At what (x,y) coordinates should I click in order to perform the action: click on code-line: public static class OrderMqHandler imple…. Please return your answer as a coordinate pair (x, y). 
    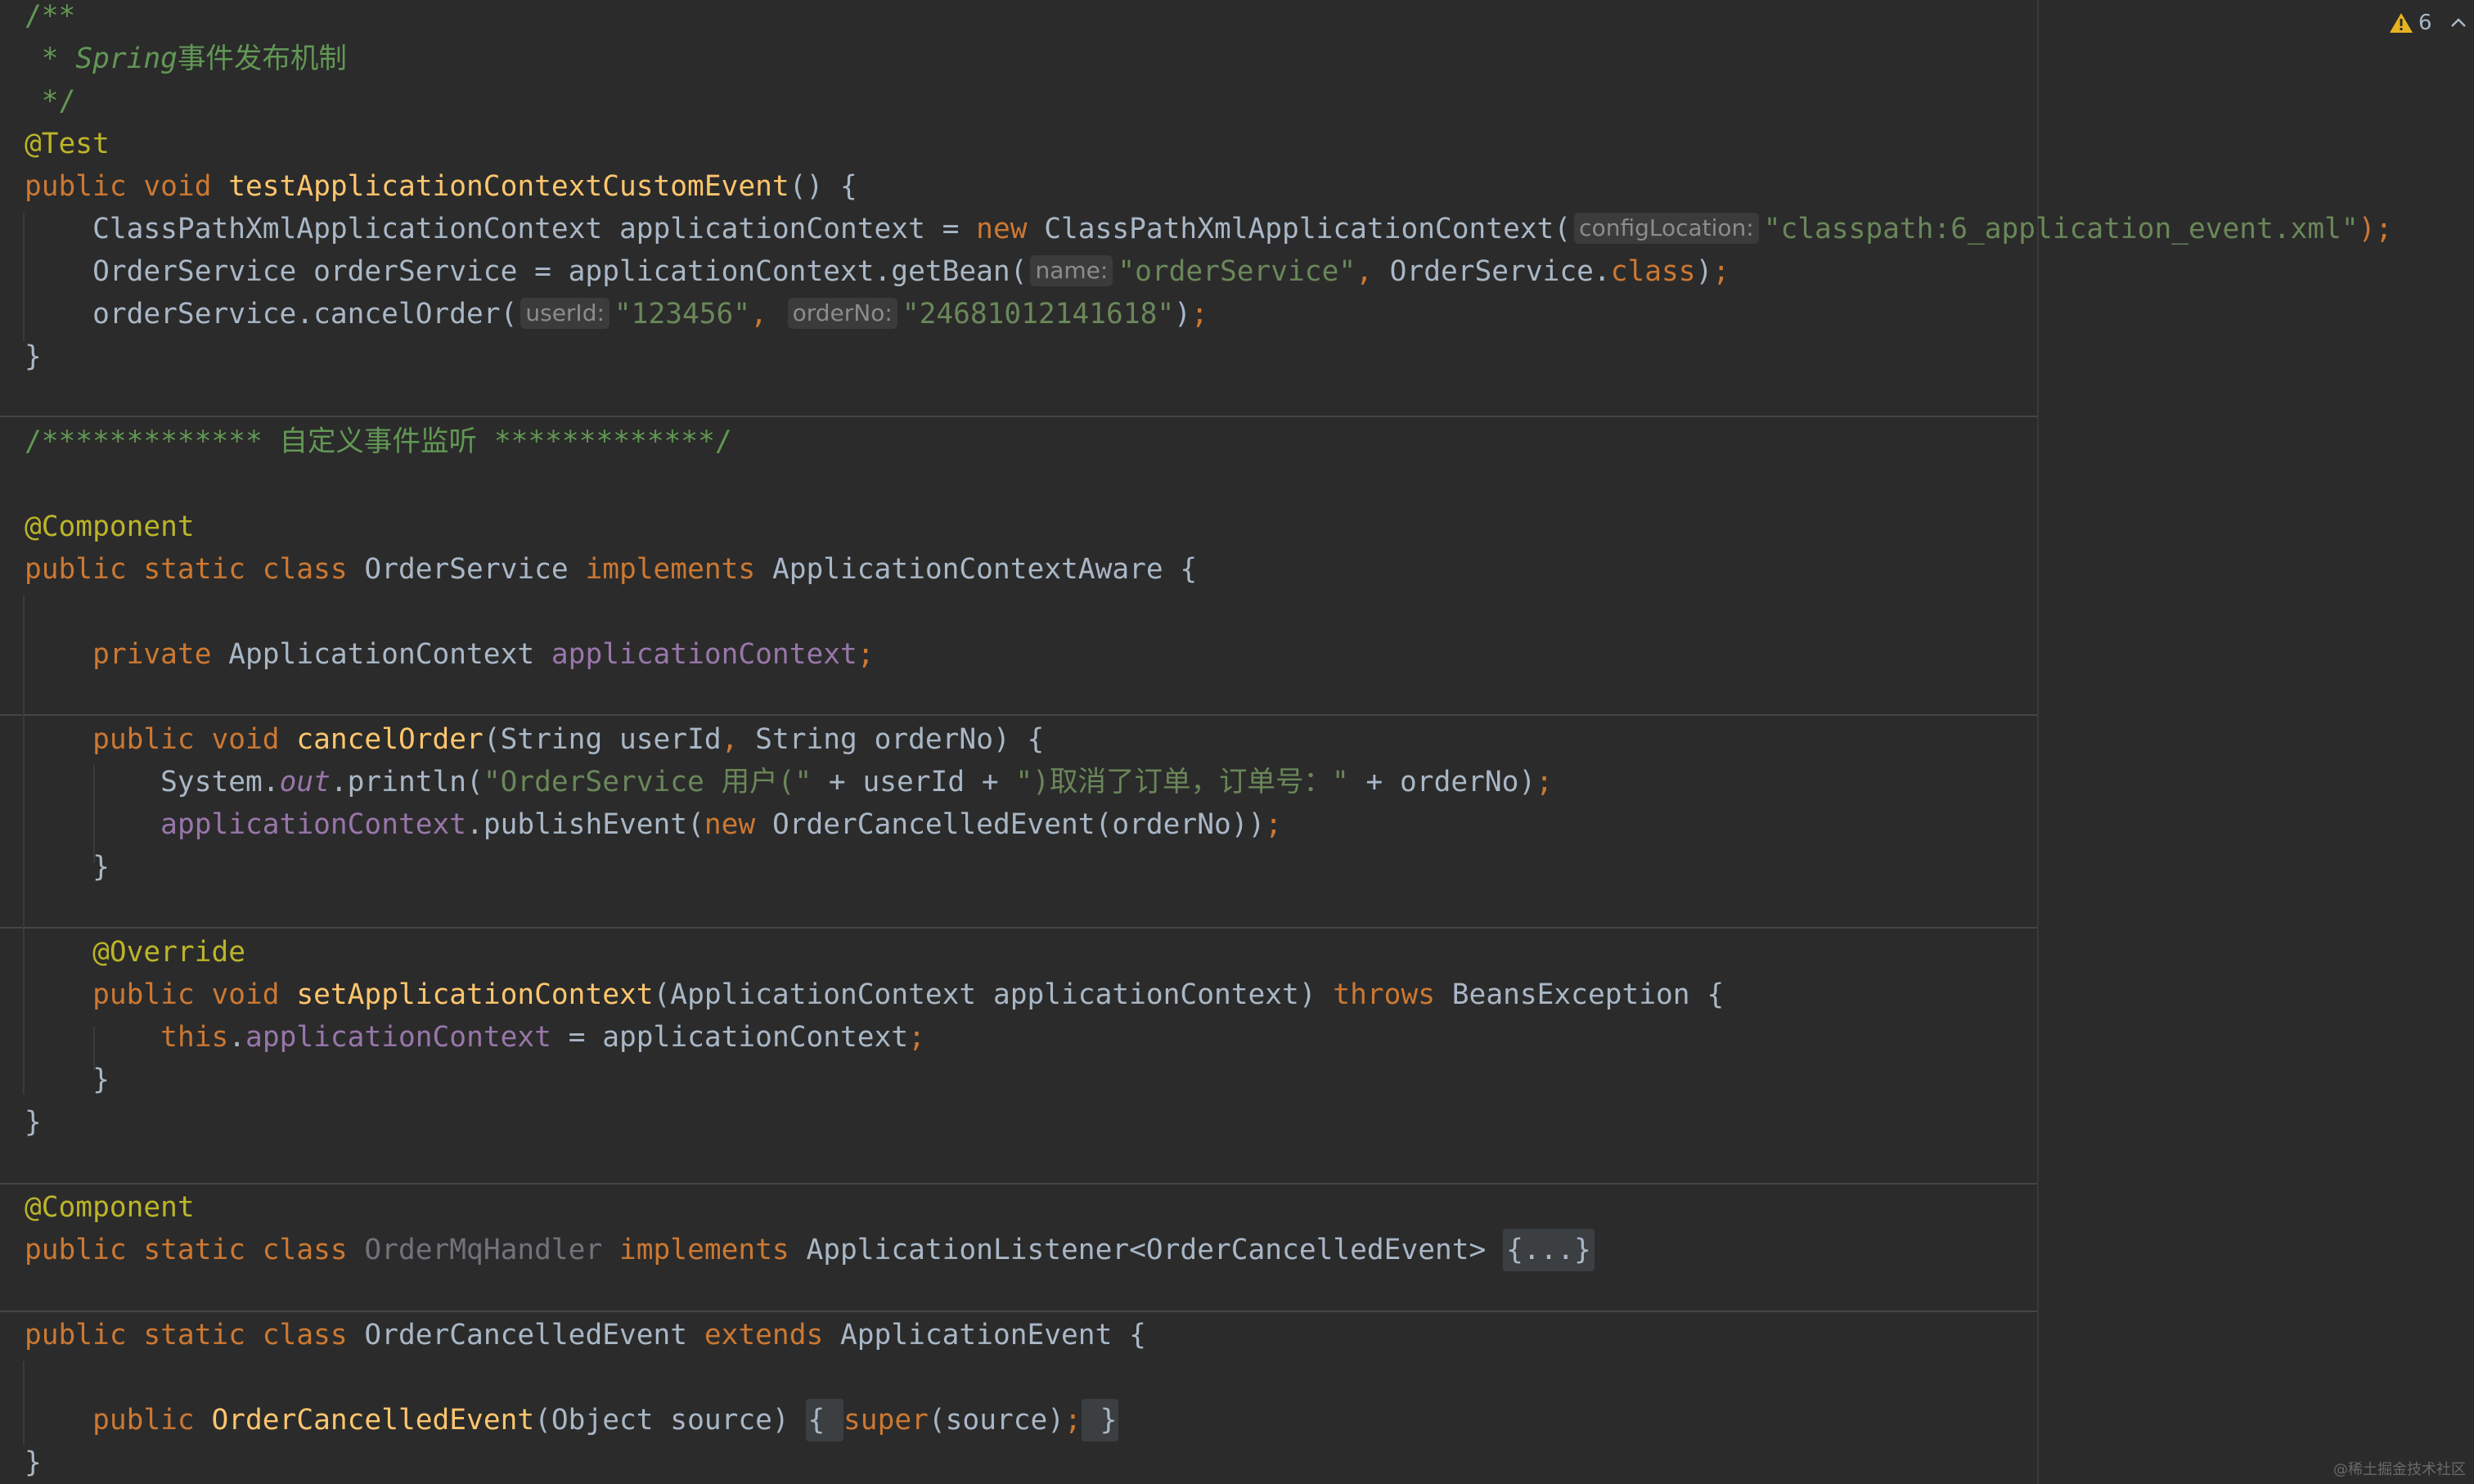
    Looking at the image, I should click on (810, 1250).